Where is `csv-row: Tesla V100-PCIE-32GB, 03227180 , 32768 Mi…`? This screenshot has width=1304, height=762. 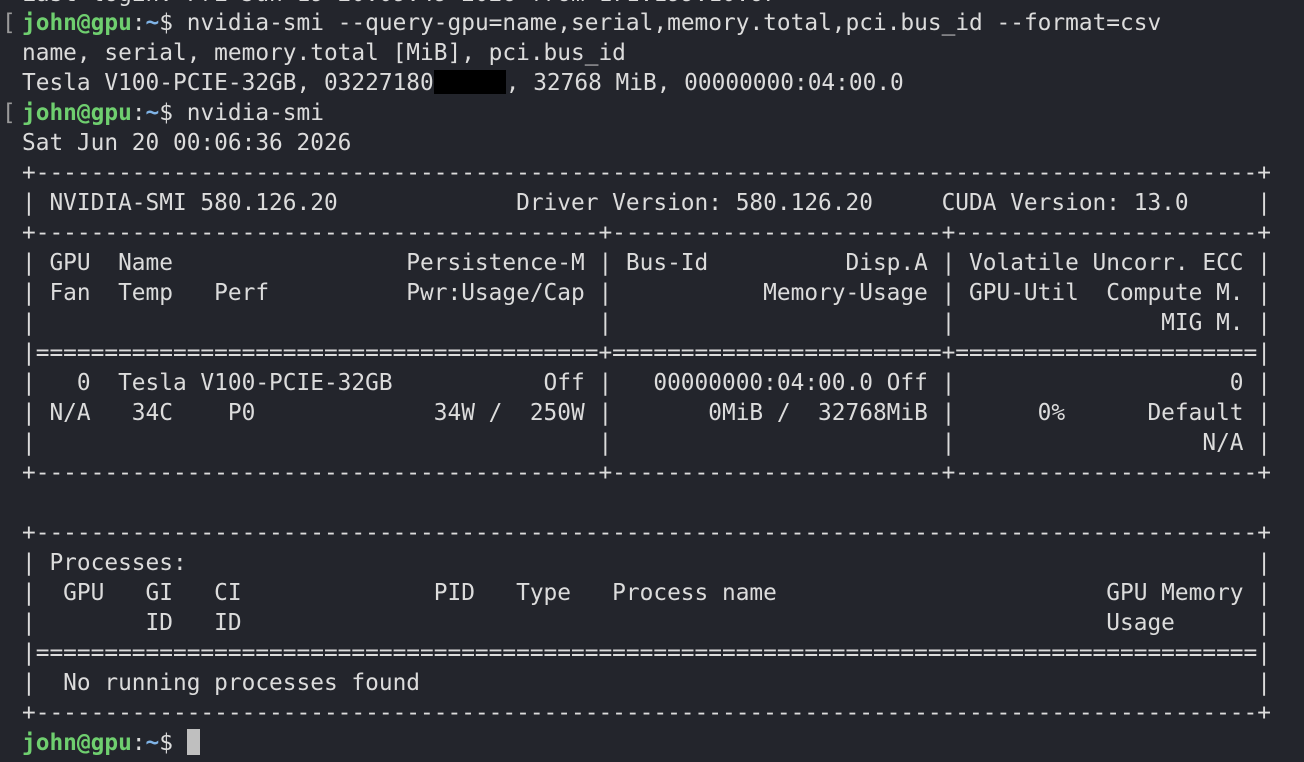
csv-row: Tesla V100-PCIE-32GB, 03227180 , 32768 Mi… is located at coordinates (463, 83).